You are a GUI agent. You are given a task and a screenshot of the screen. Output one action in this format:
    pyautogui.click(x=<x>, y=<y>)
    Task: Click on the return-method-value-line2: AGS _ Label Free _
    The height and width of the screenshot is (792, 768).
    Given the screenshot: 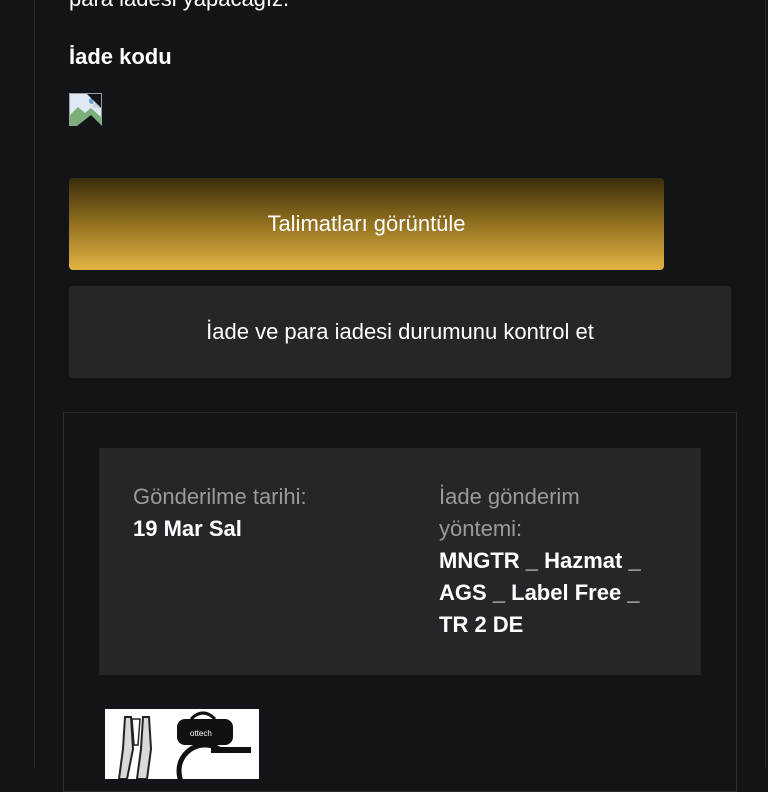 What is the action you would take?
    pyautogui.click(x=539, y=592)
    